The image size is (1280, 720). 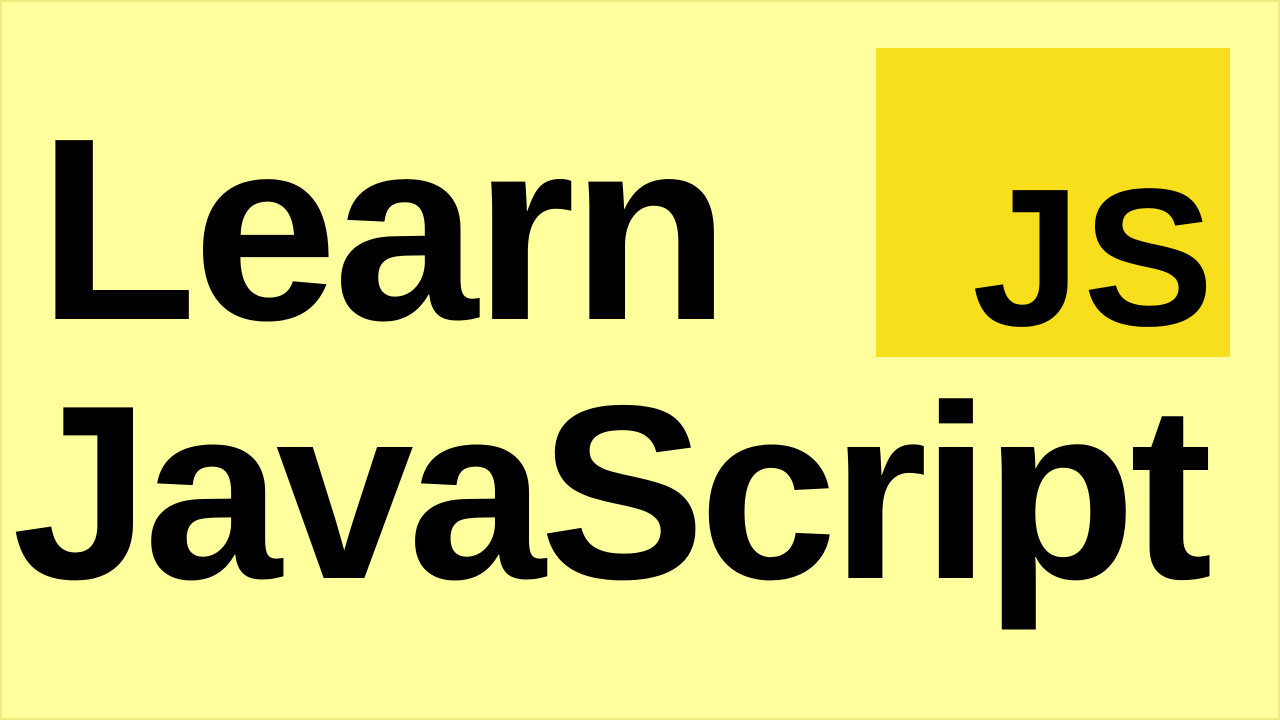 I want to click on javascript-logo-icon: JS, so click(x=1053, y=202).